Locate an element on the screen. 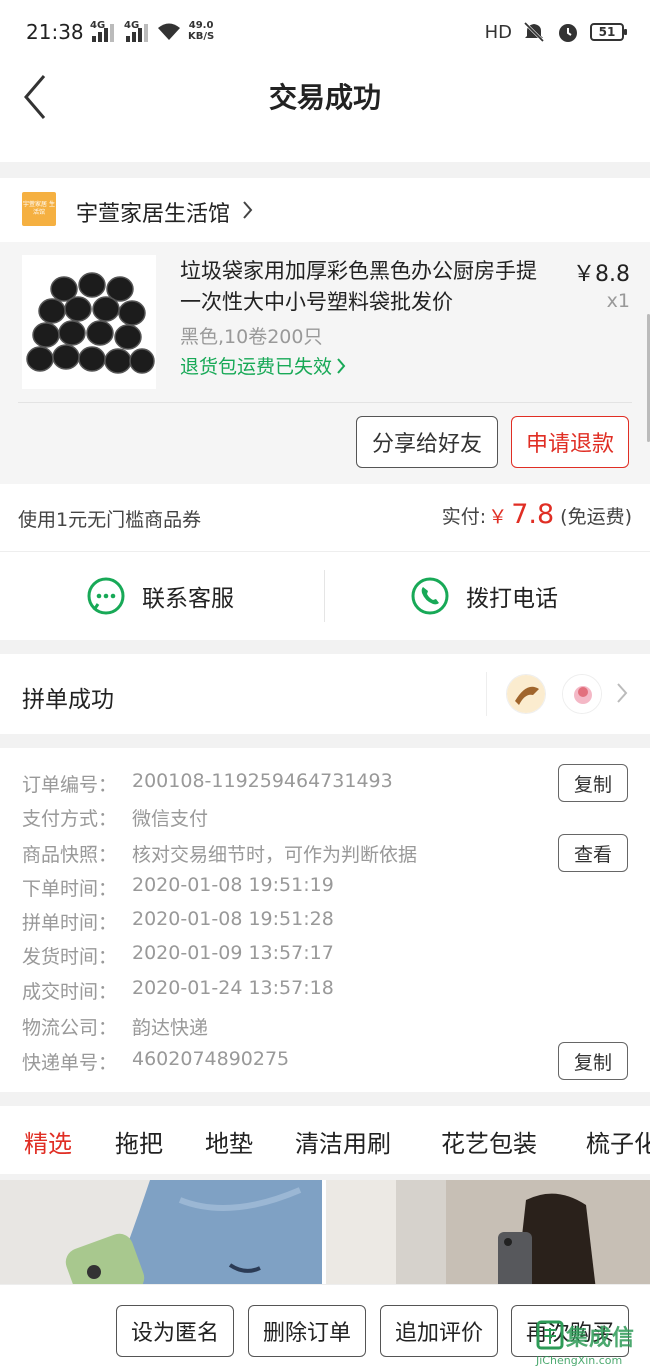 This screenshot has height=1372, width=650. apply-refund-button: 申请退款 is located at coordinates (570, 442).